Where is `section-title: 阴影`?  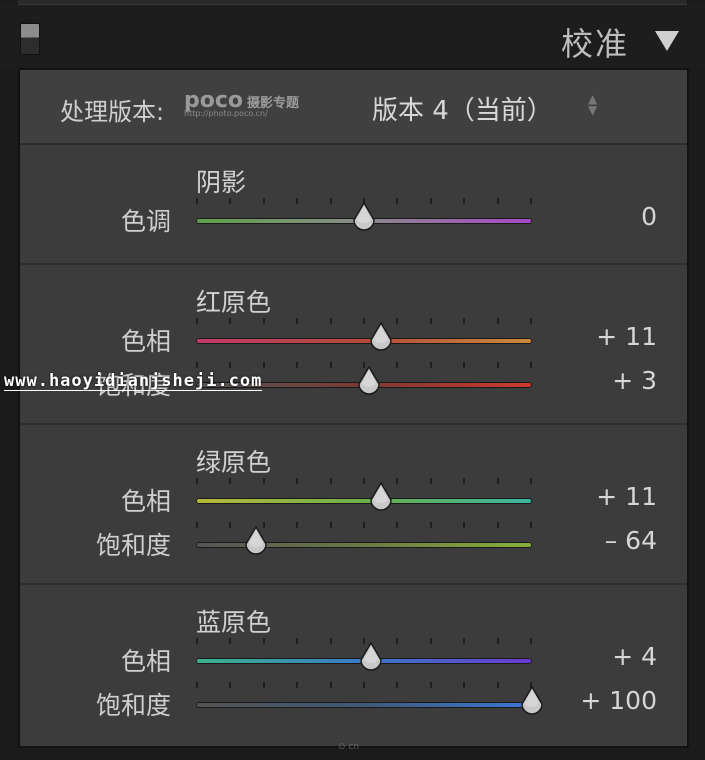 section-title: 阴影 is located at coordinates (221, 182).